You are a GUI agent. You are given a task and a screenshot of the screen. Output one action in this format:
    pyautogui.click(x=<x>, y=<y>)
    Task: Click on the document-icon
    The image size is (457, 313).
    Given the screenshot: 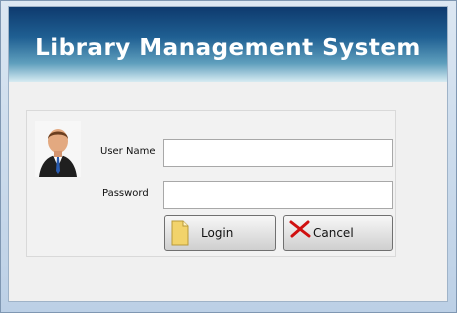 What is the action you would take?
    pyautogui.click(x=180, y=233)
    